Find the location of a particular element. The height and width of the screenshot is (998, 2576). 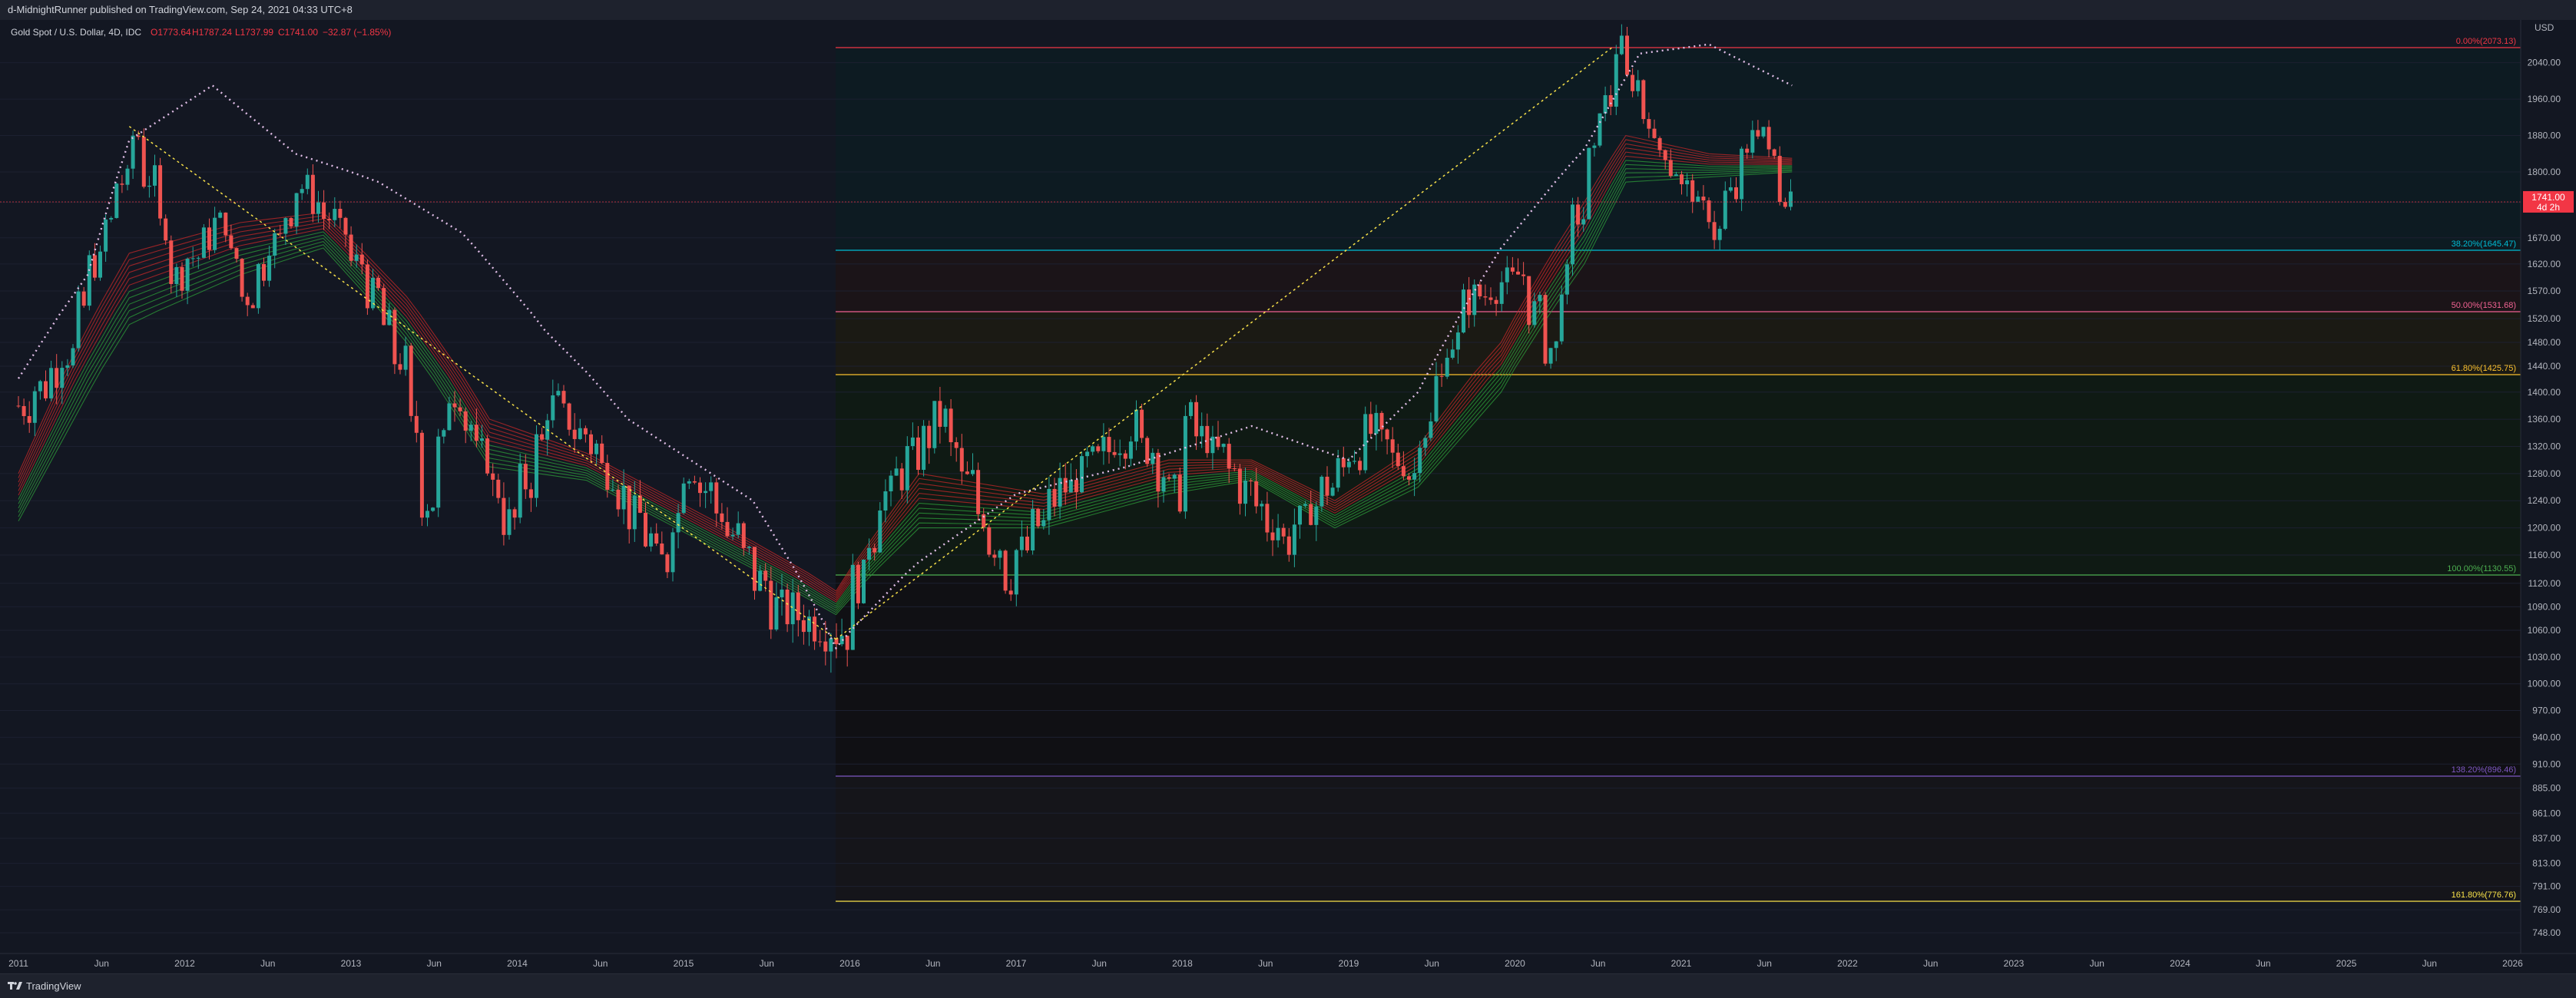

currency-label: USD is located at coordinates (2544, 27).